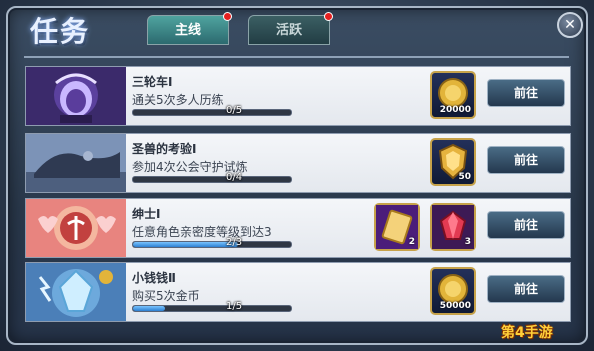 The image size is (594, 351). What do you see at coordinates (60, 31) in the screenshot?
I see `window-title: 任务` at bounding box center [60, 31].